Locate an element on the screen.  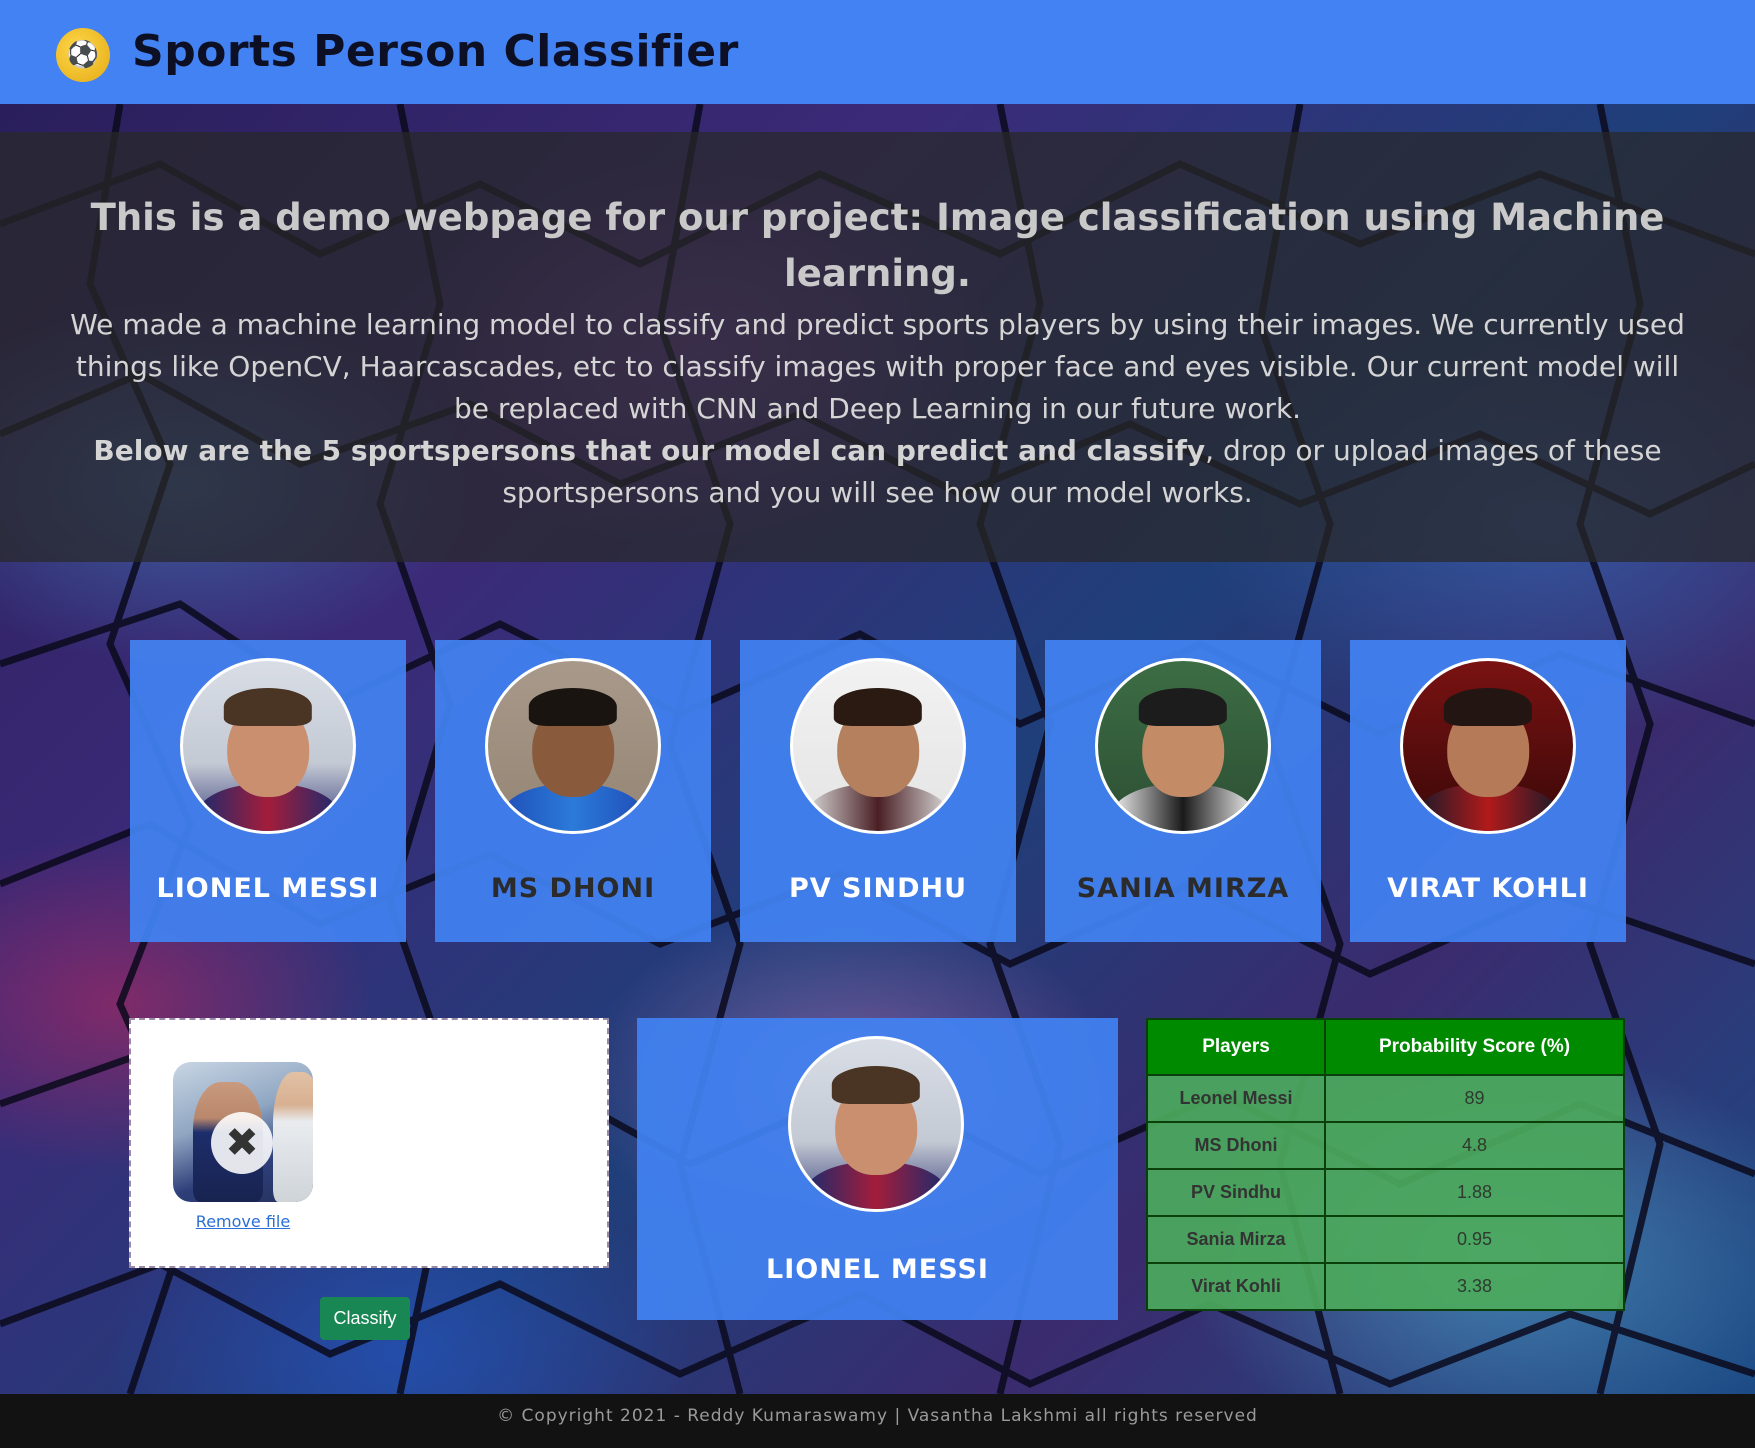
player-card-virat-kohli: VIRAT KOHLI is located at coordinates (1488, 791).